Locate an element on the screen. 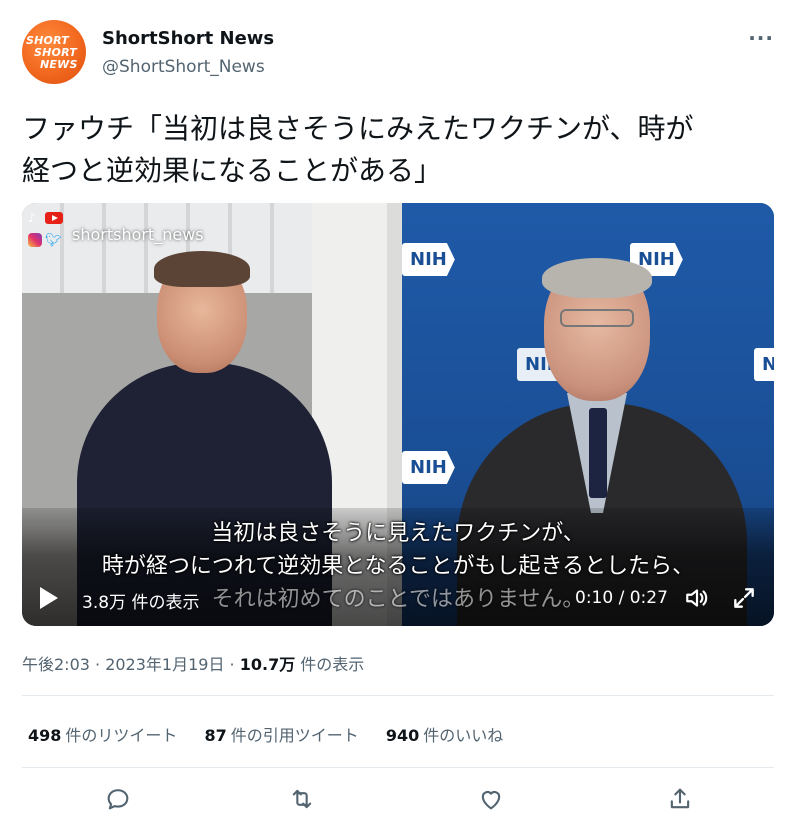  fullscreen-icon is located at coordinates (744, 598).